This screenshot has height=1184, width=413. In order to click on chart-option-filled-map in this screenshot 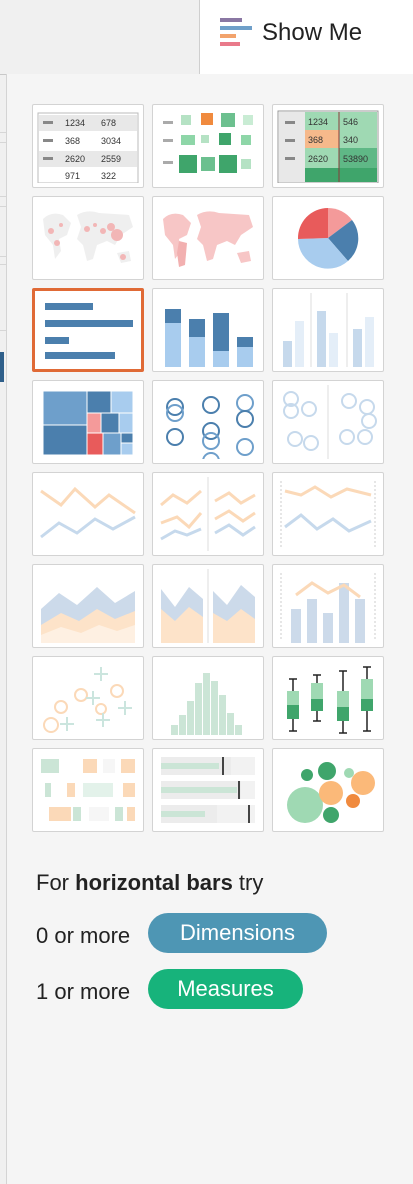, I will do `click(208, 238)`.